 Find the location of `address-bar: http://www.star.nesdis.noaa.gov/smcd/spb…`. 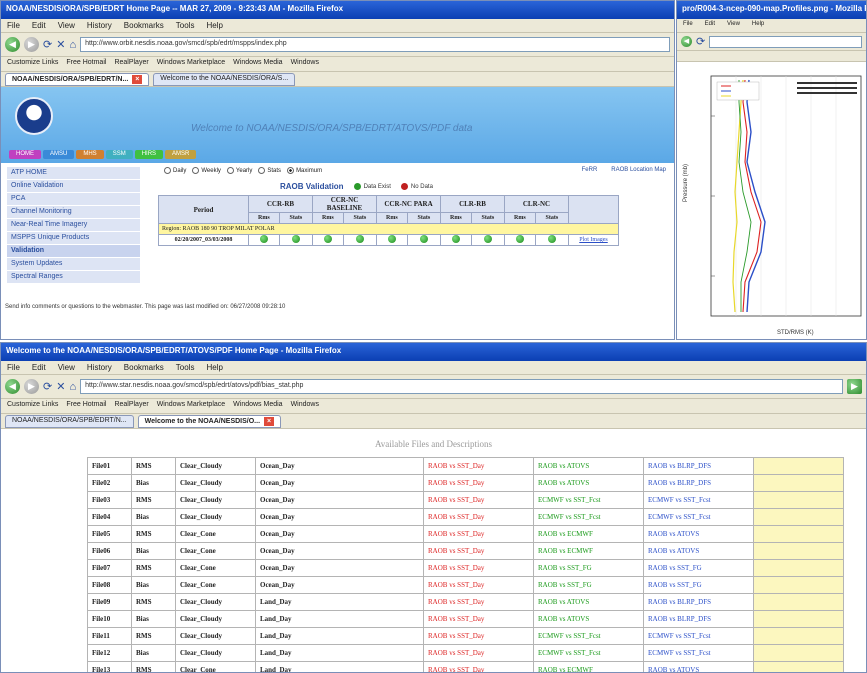

address-bar: http://www.star.nesdis.noaa.gov/smcd/spb… is located at coordinates (461, 386).